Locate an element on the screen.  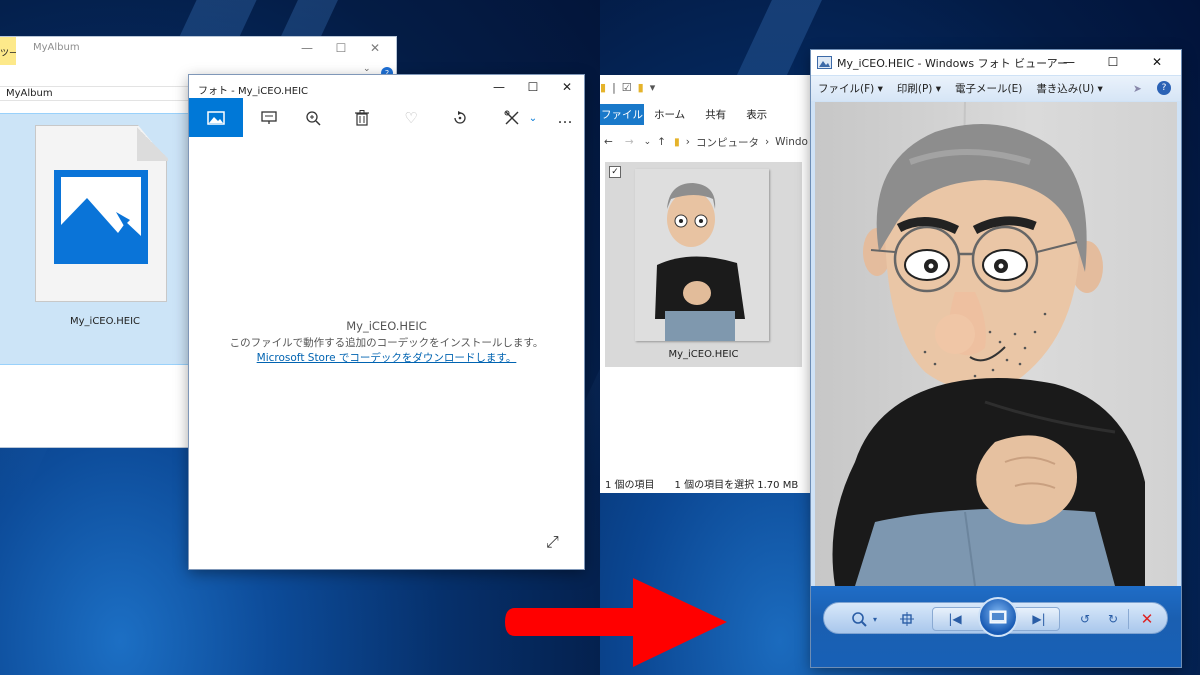
checkbox-icon: ☑ is located at coordinates (627, 87).